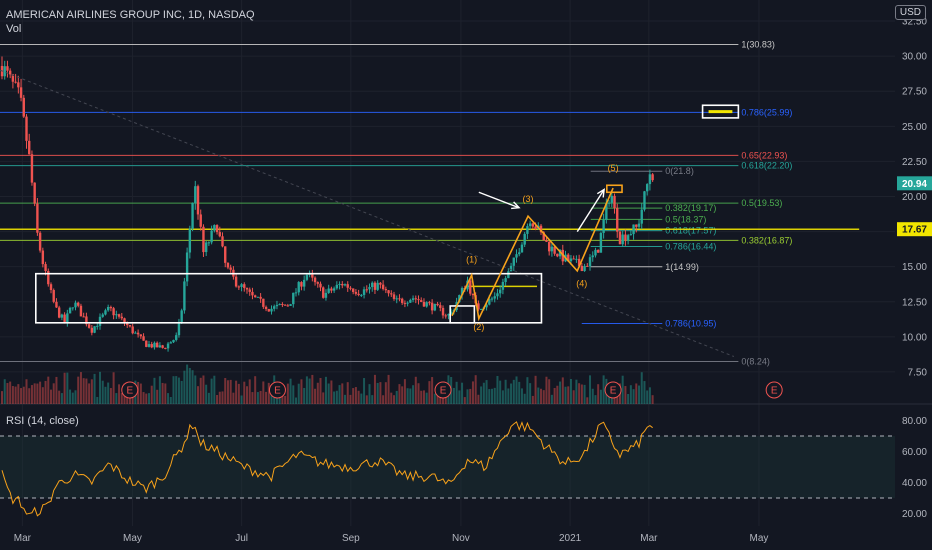  Describe the element at coordinates (910, 12) in the screenshot. I see `currency-button: USD` at that location.